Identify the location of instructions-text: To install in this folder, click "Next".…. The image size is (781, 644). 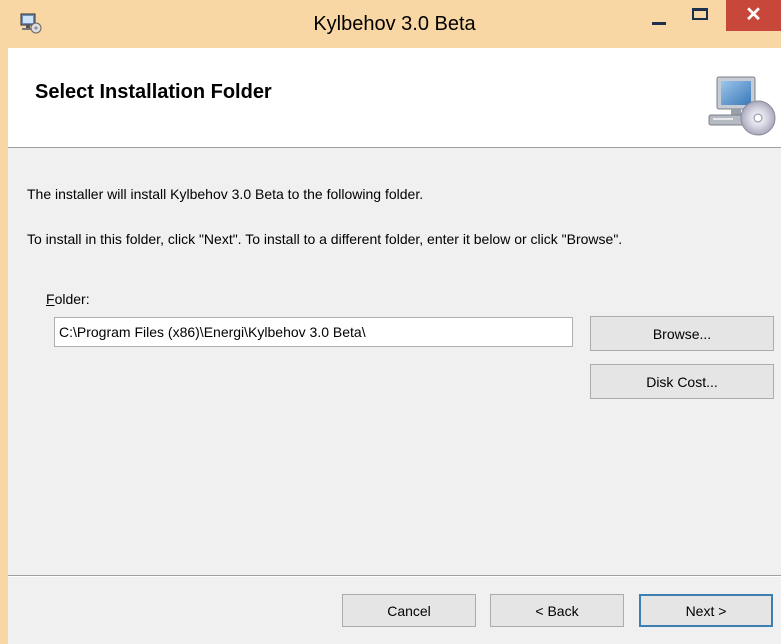
(325, 239).